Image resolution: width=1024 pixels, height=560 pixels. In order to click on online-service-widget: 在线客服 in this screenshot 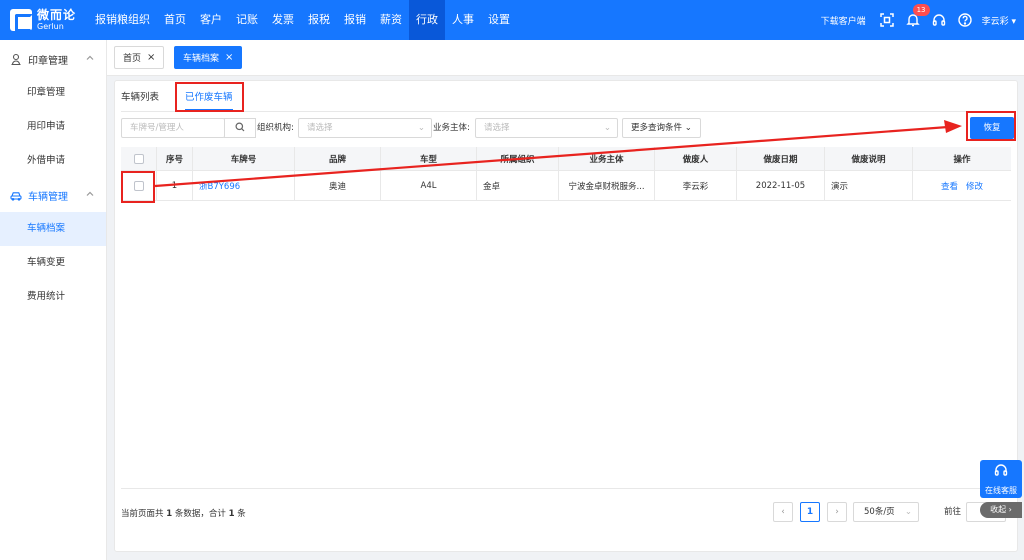, I will do `click(1001, 479)`.